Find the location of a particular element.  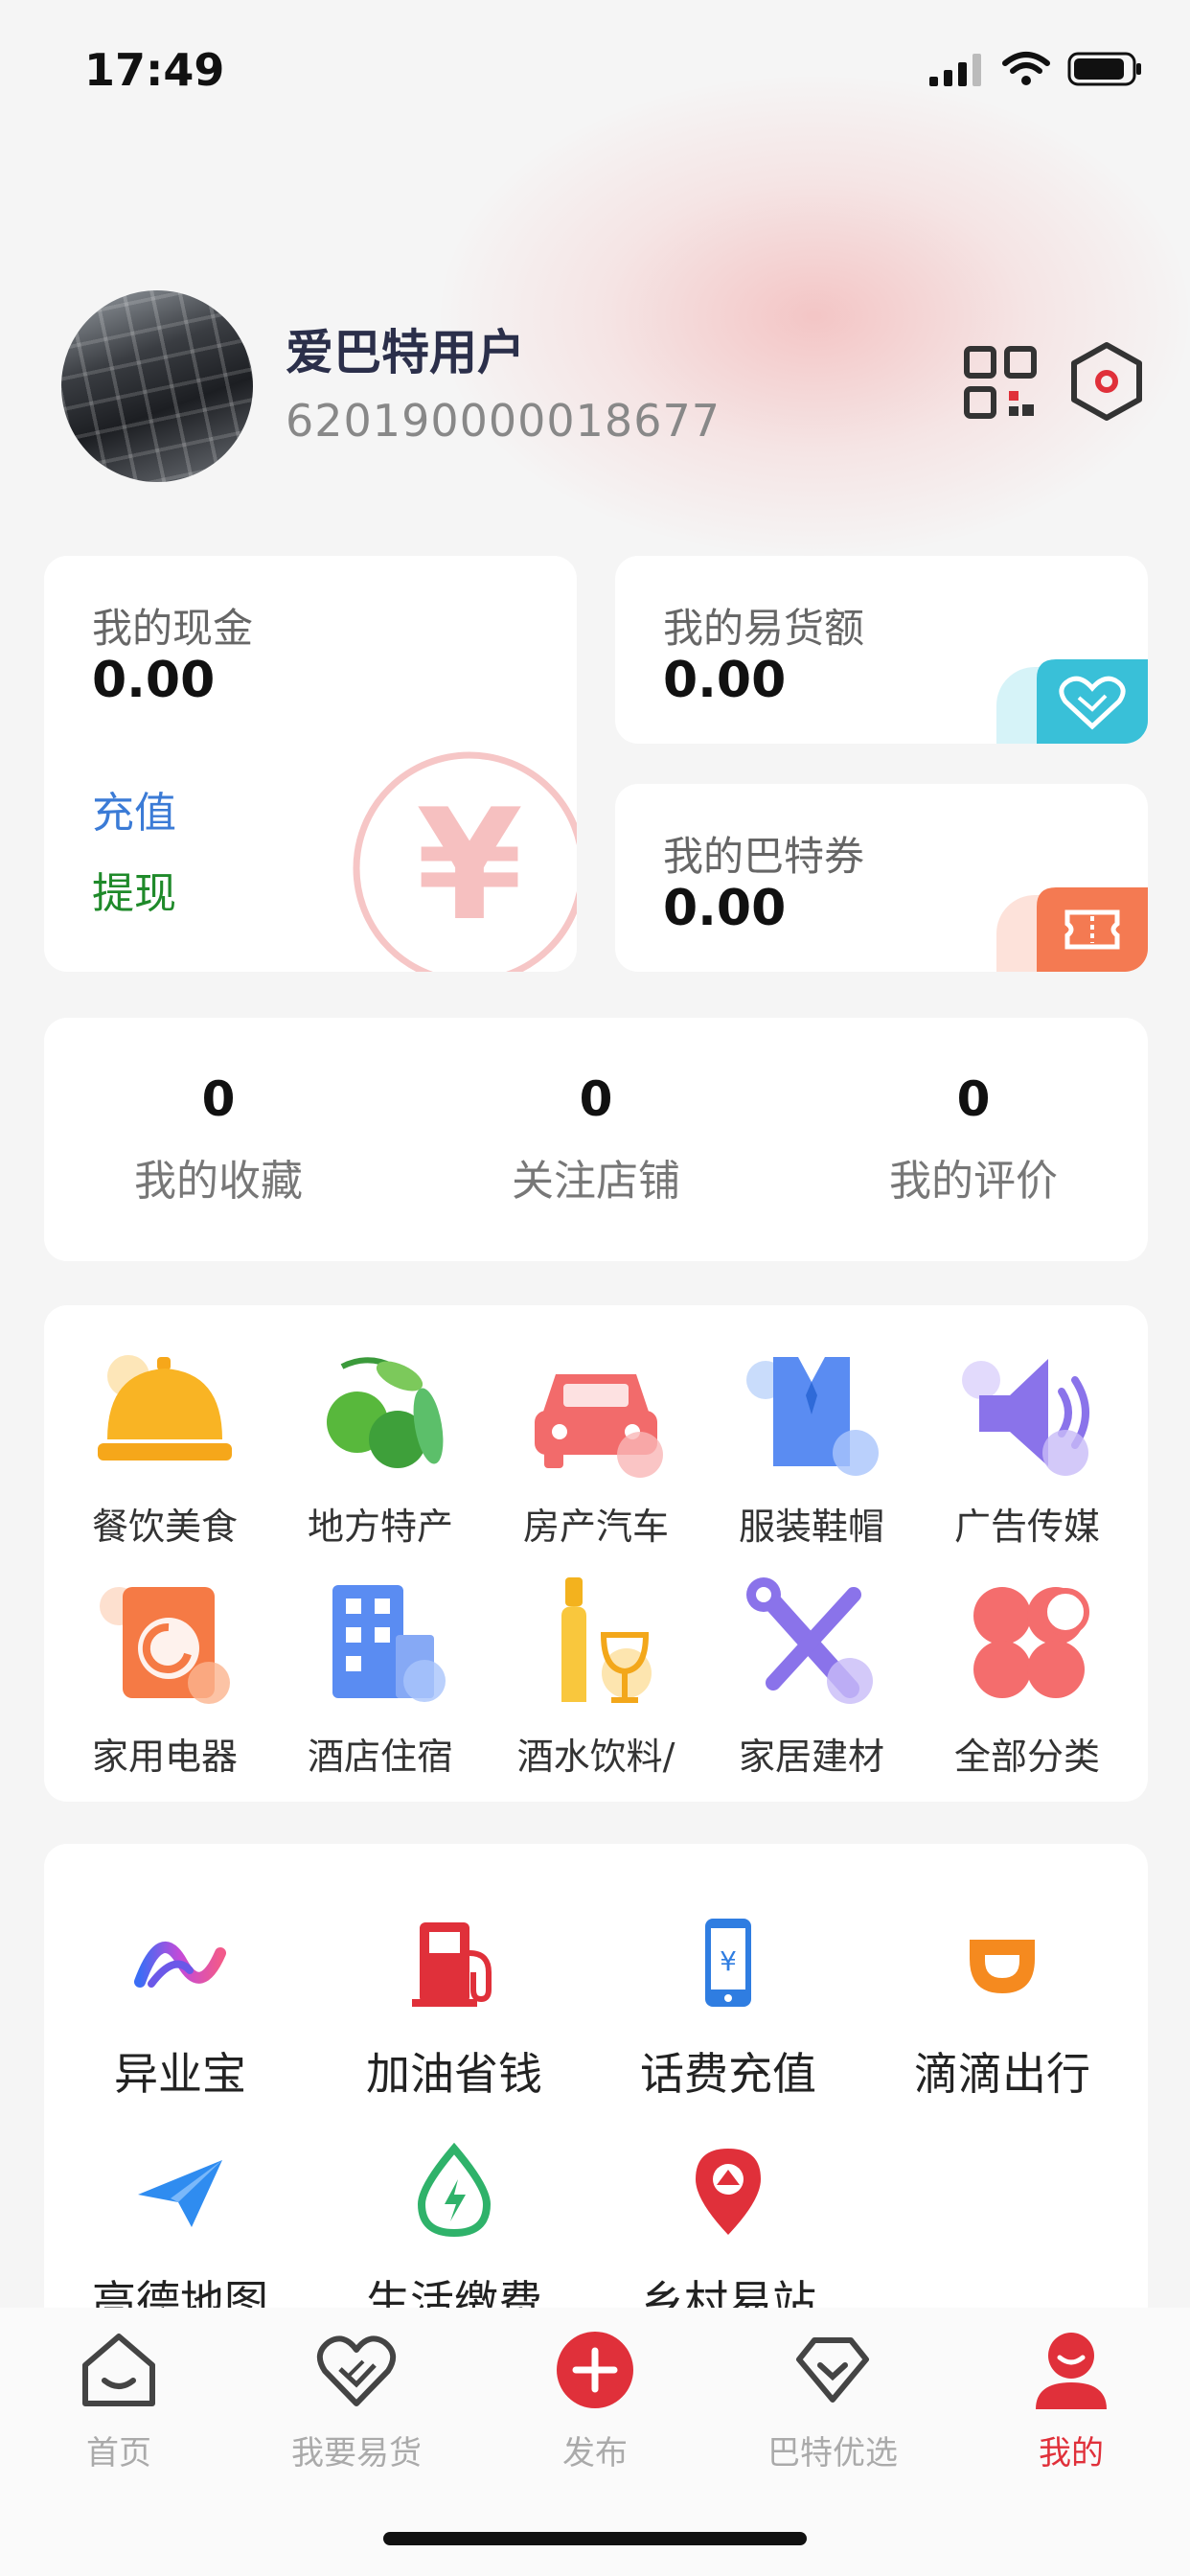

didi-icon is located at coordinates (1003, 1966).